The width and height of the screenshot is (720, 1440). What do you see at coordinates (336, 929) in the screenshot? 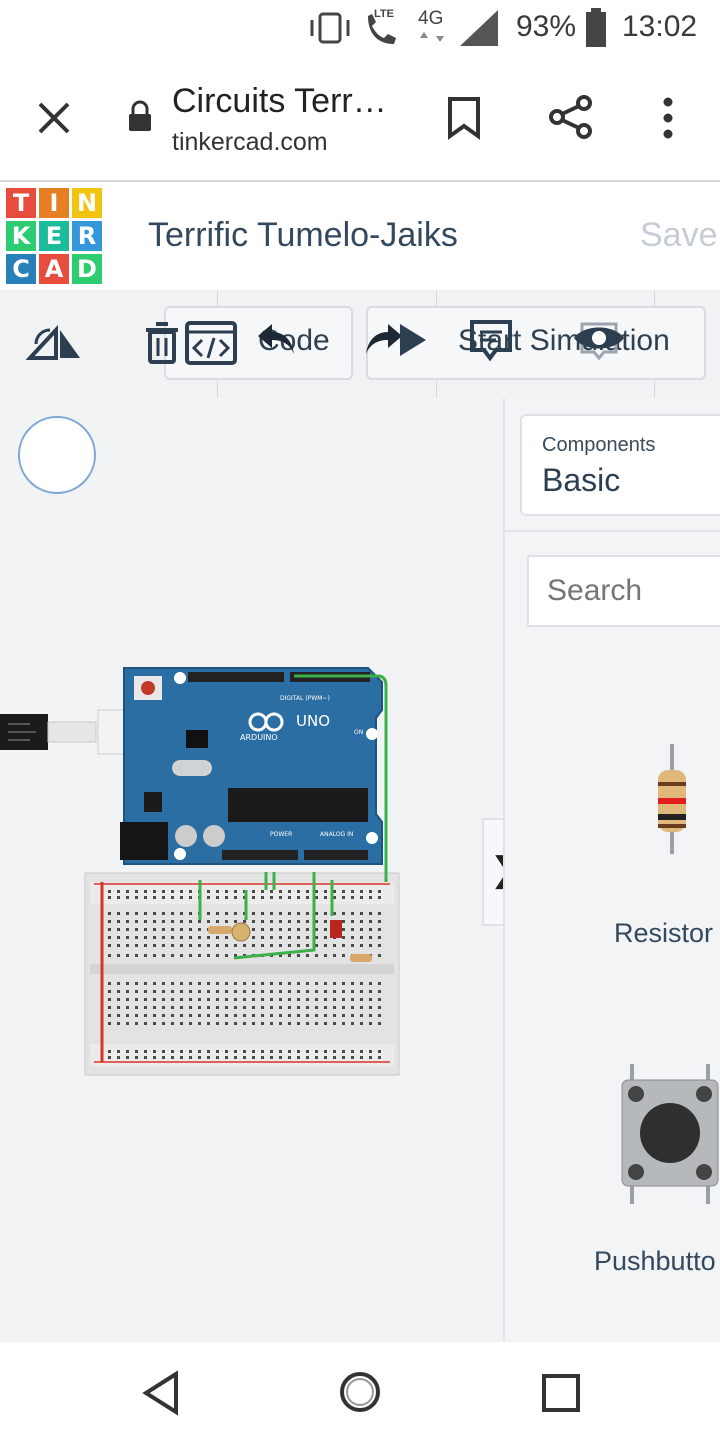
I see `led-part` at bounding box center [336, 929].